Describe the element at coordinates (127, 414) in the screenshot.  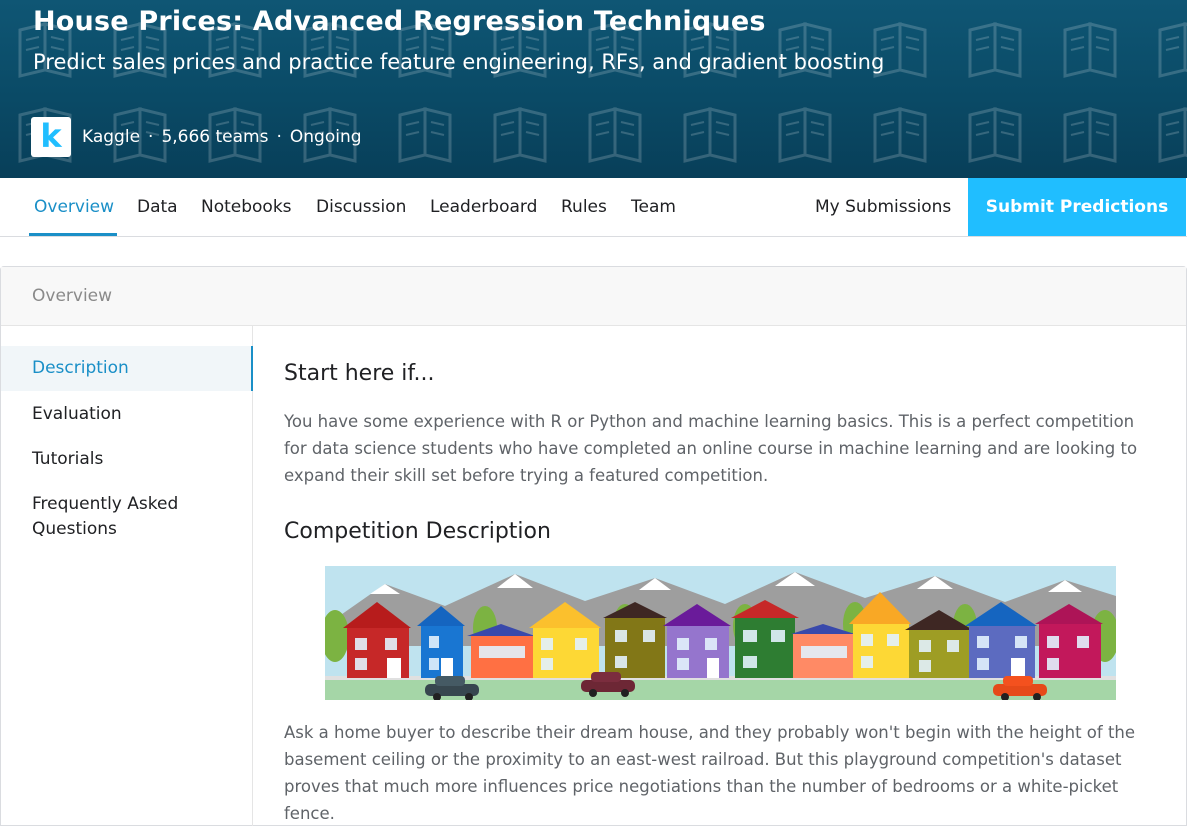
I see `sidenav-item-evaluation: Evaluation` at that location.